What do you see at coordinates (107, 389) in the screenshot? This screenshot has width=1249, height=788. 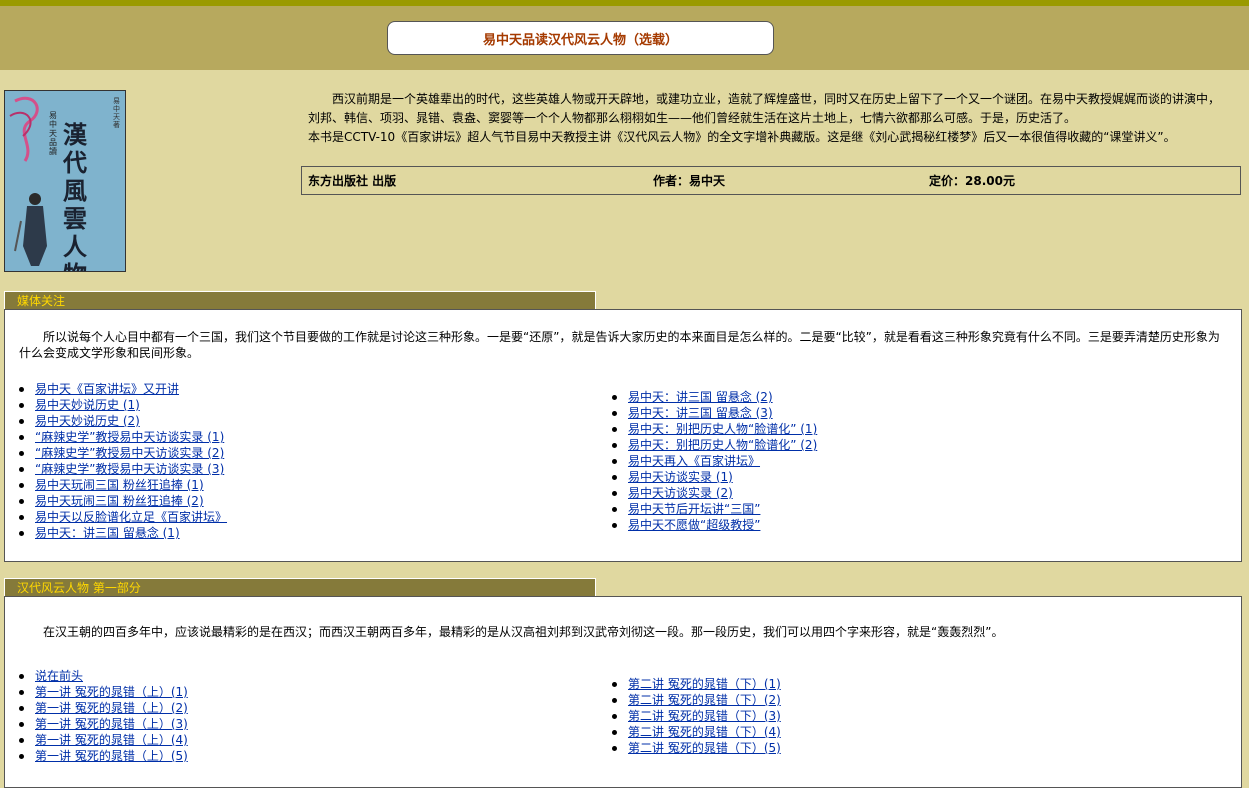 I see `media-article-link: 易中天《百家讲坛》又开讲` at bounding box center [107, 389].